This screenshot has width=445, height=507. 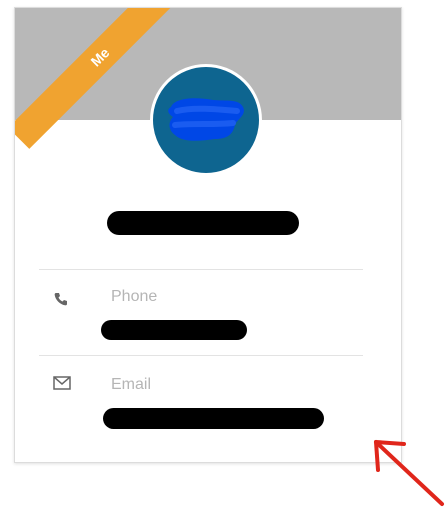 I want to click on email-label: Email, so click(x=131, y=384).